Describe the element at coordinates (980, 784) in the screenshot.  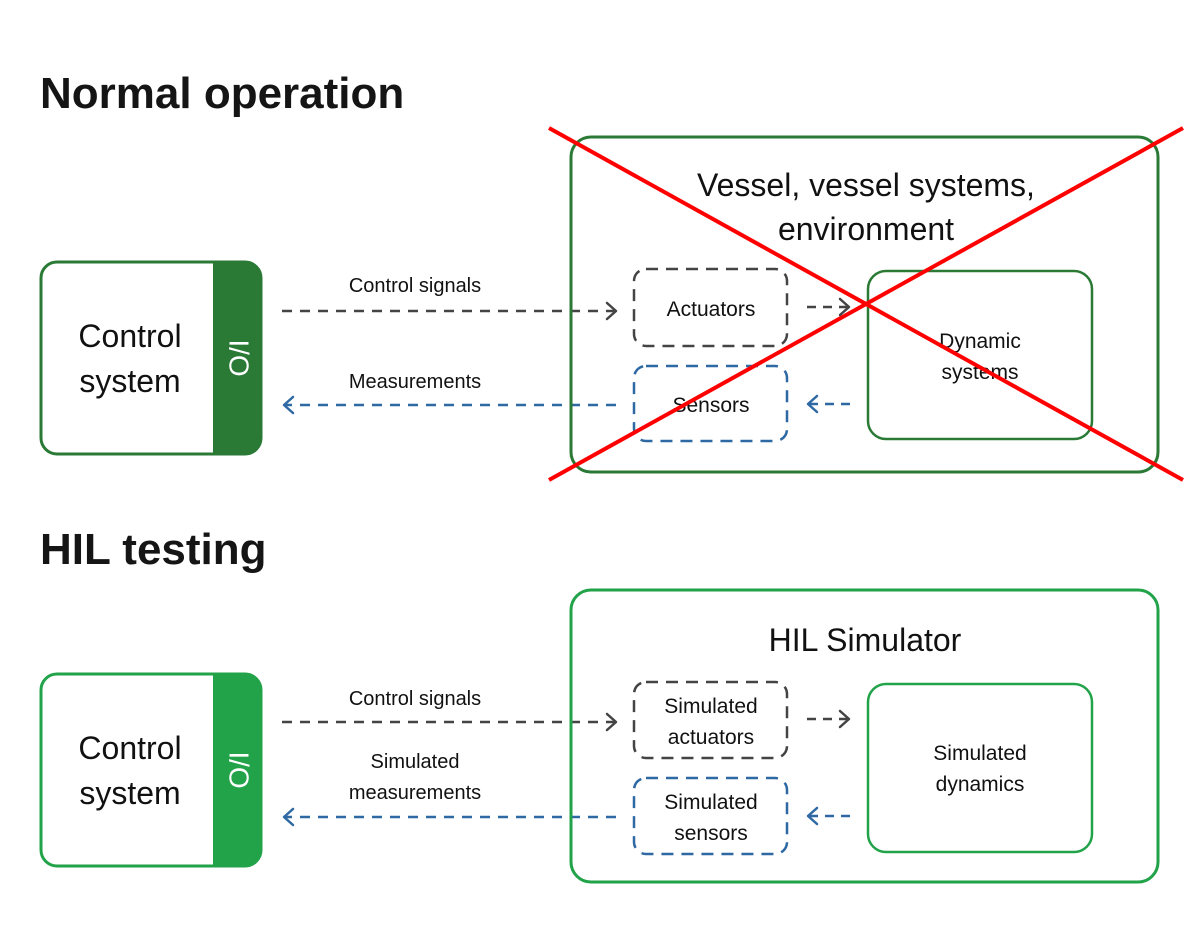
I see `simulated-dynamics-label-line2: dynamics` at that location.